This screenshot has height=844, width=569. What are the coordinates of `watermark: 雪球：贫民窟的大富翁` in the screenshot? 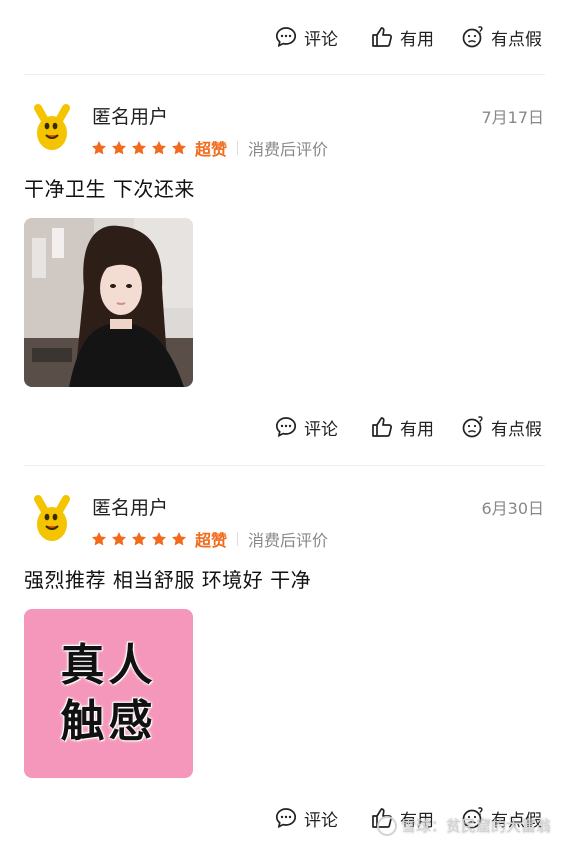 It's located at (463, 825).